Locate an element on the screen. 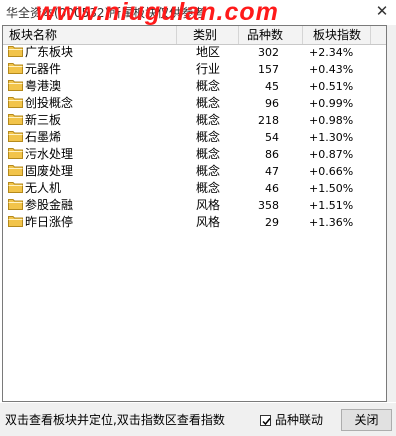 This screenshot has height=436, width=396. sector-index-change: +2.34% is located at coordinates (331, 52).